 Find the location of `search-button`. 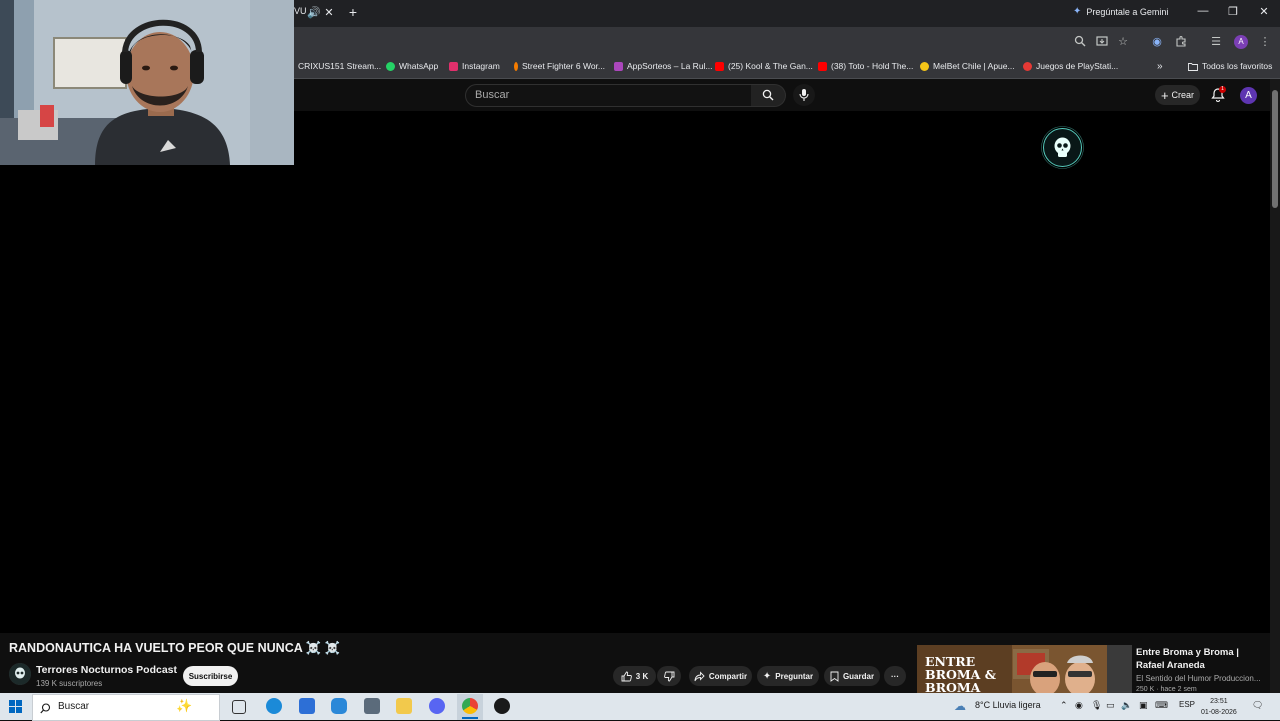

search-button is located at coordinates (768, 95).